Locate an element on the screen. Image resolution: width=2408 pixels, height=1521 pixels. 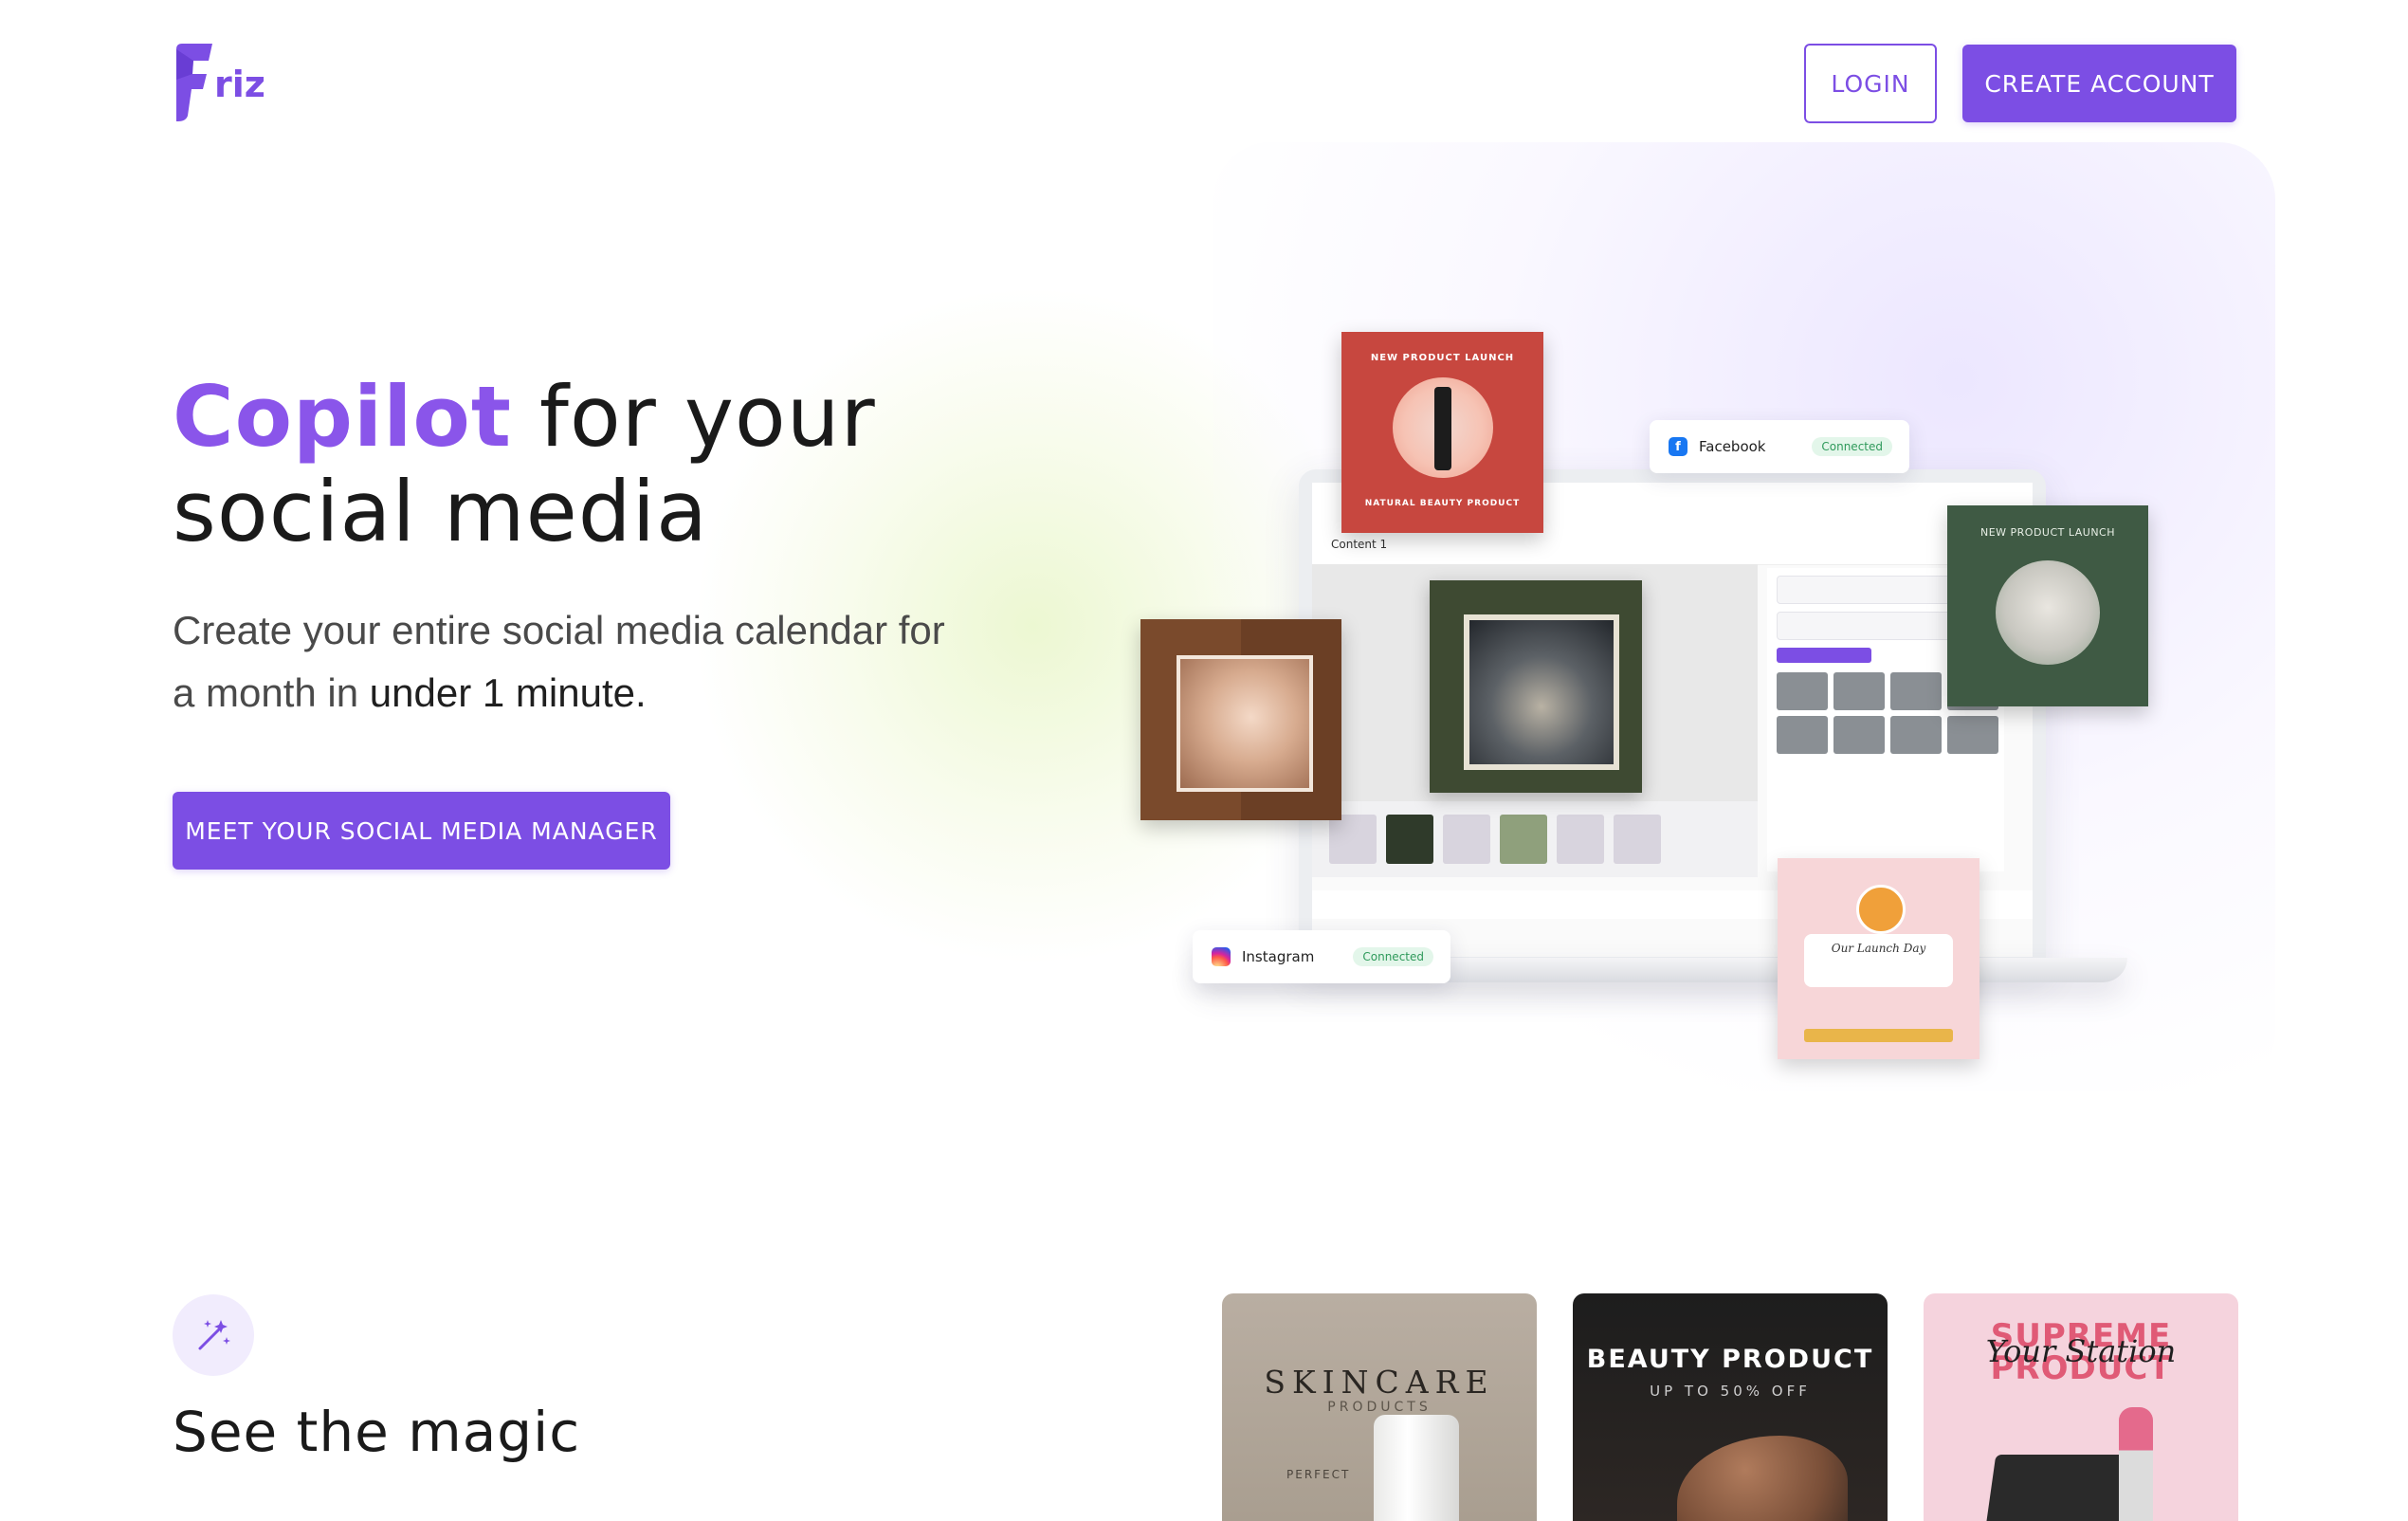
example-tile-skincare: SKINCARE PRODUCTS PERFECT is located at coordinates (1379, 1407).